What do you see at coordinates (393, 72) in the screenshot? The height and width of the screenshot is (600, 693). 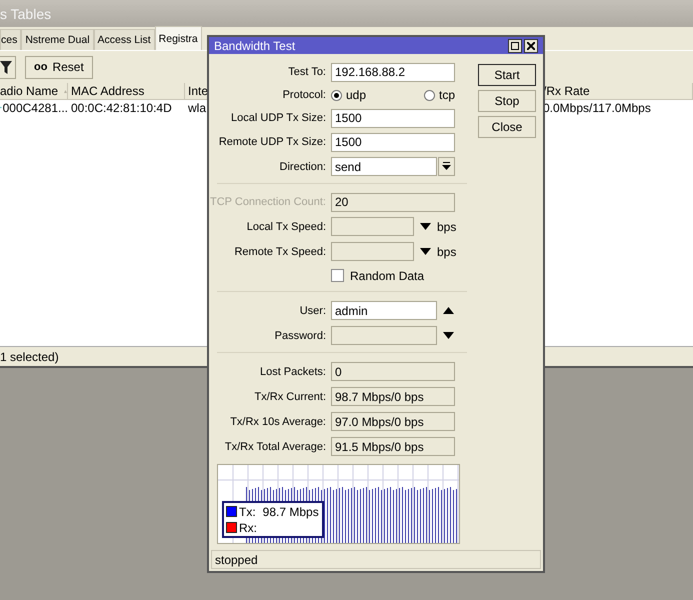 I see `input-field: 192.168.88.2` at bounding box center [393, 72].